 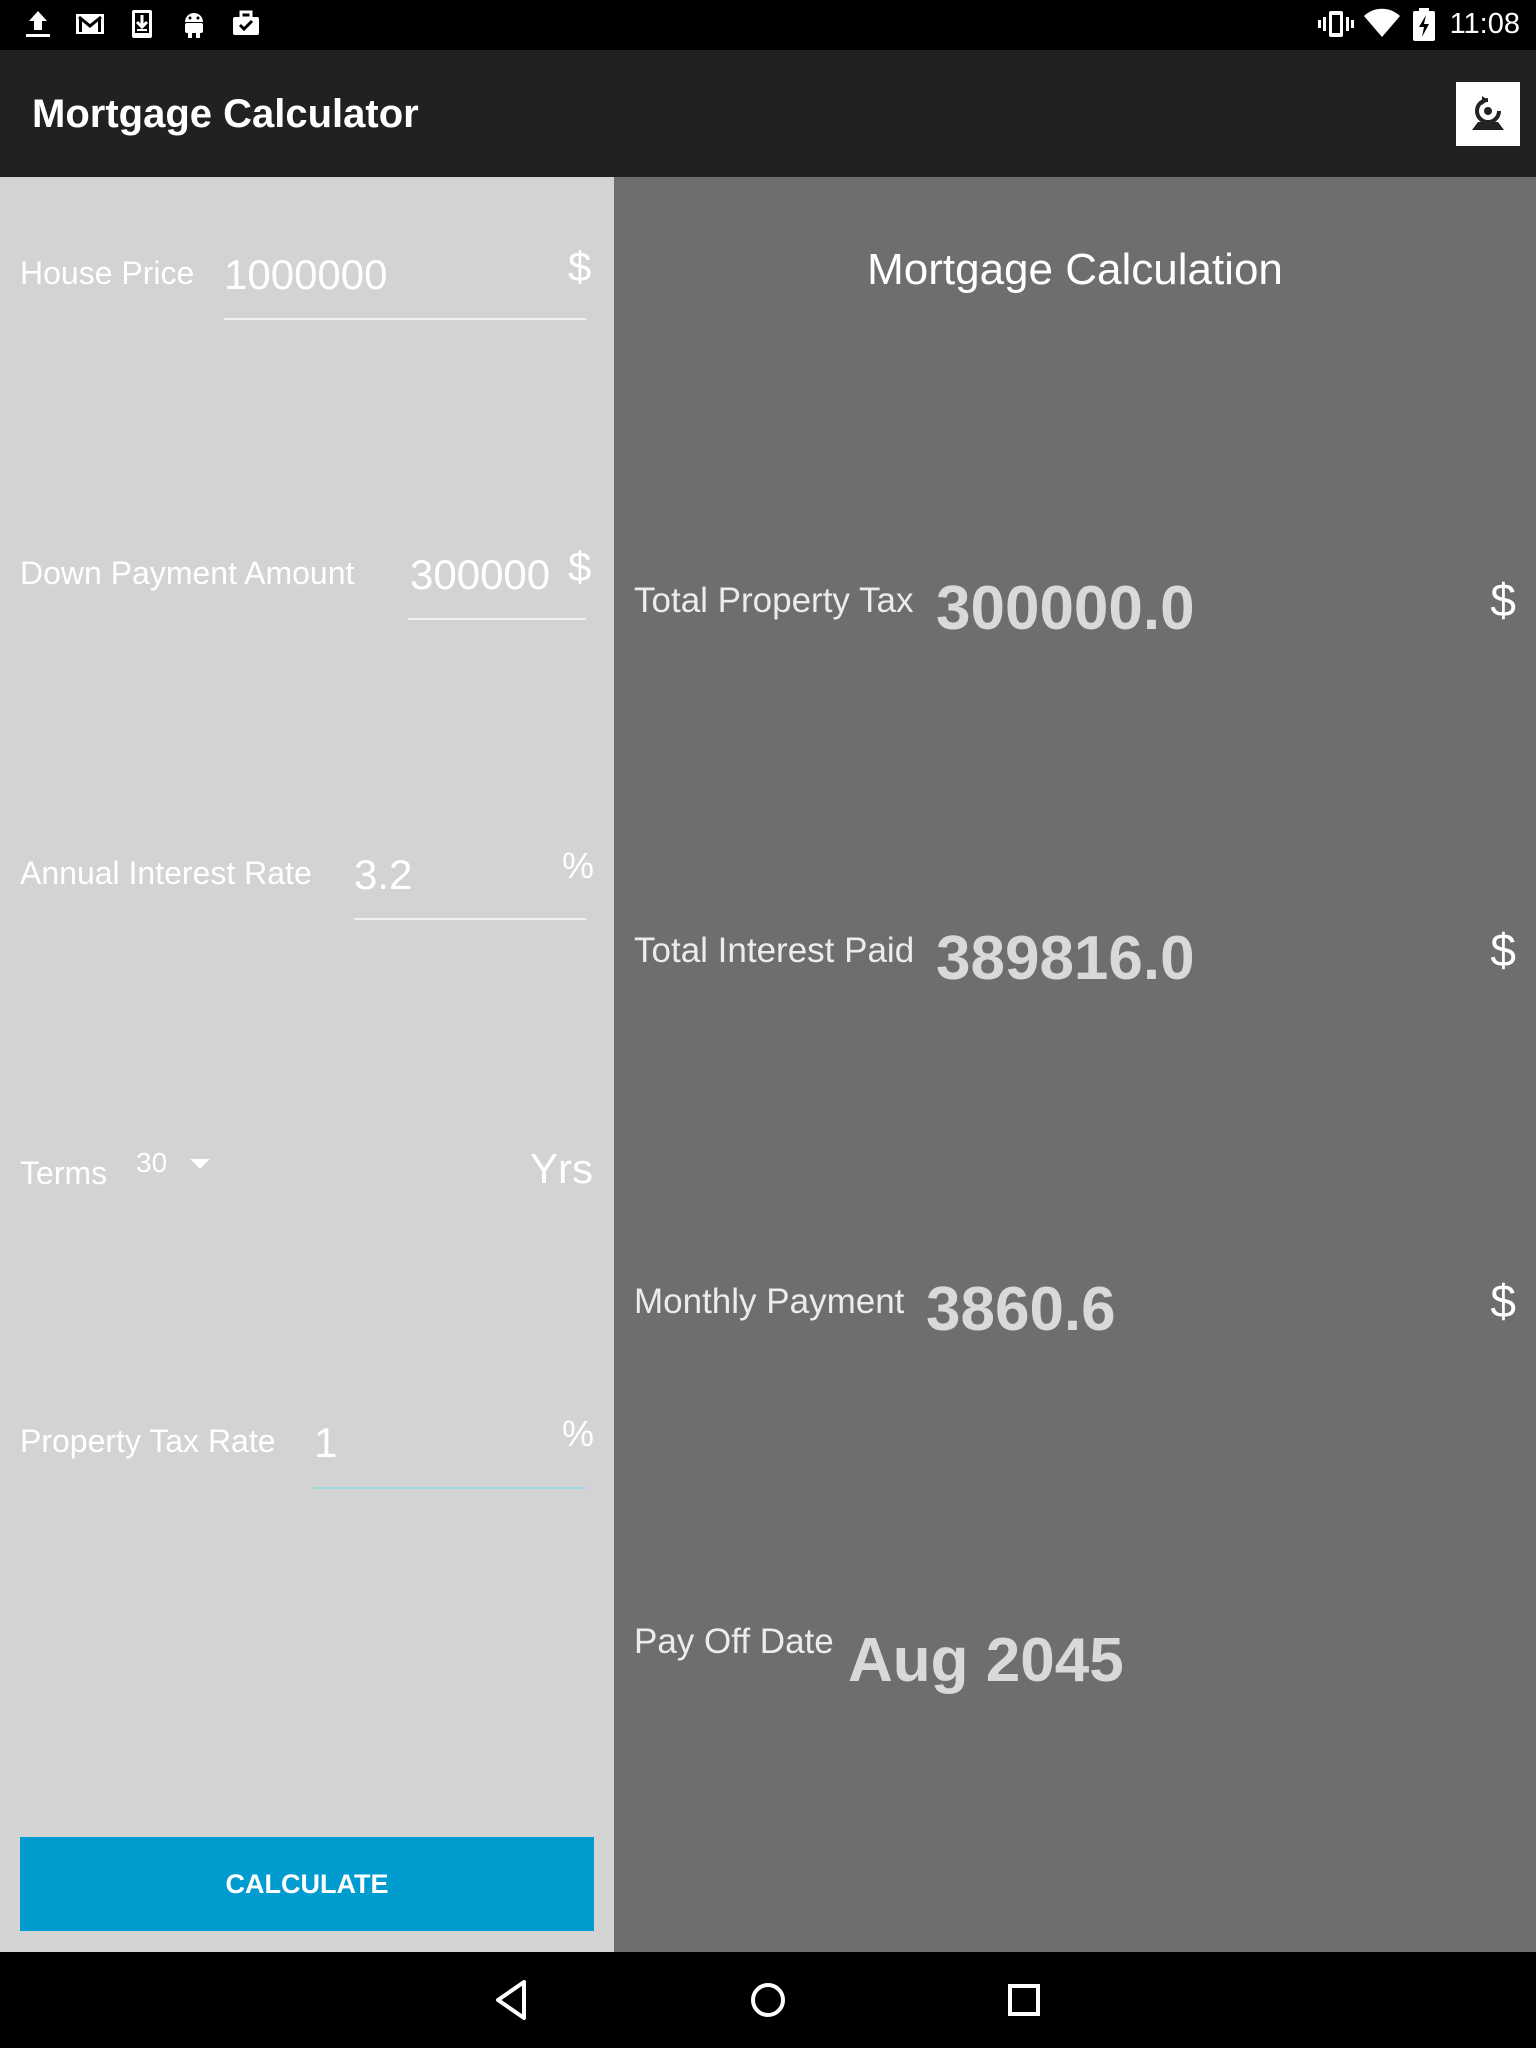 I want to click on total-interest-paid-label: Total Interest Paid, so click(x=774, y=950).